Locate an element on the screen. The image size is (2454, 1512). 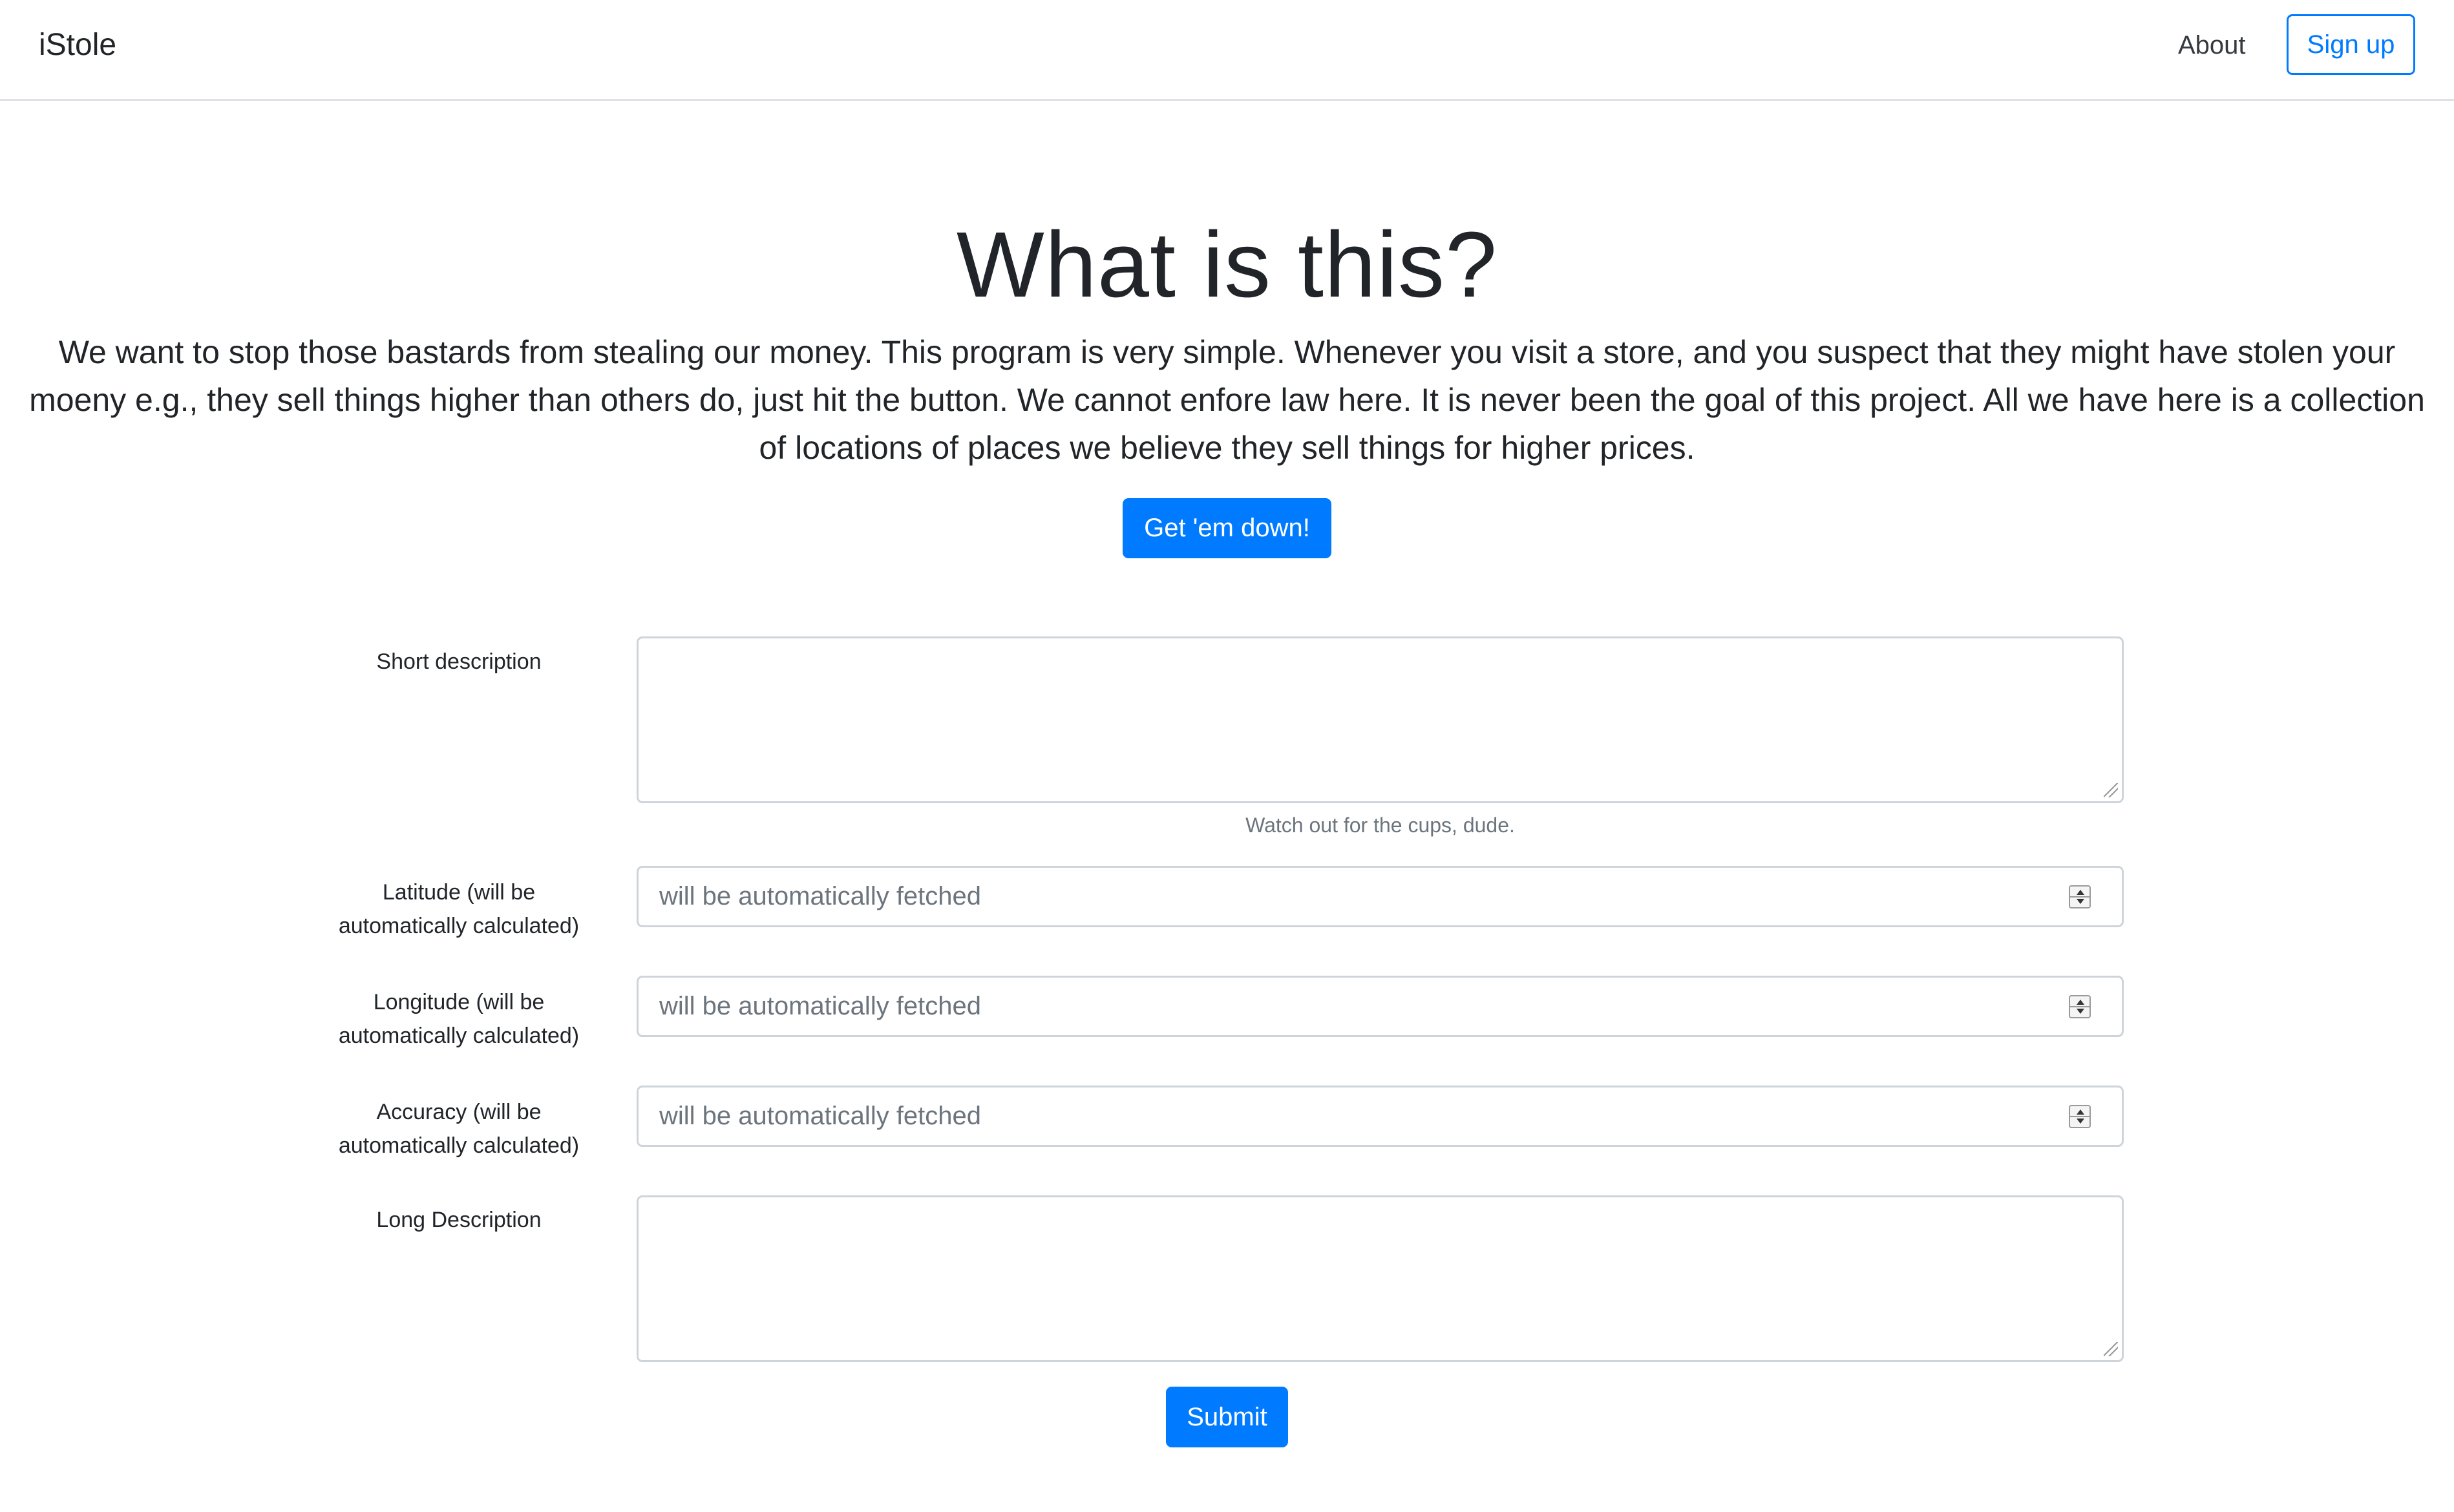
long-description-label: Long Description is located at coordinates (459, 1220).